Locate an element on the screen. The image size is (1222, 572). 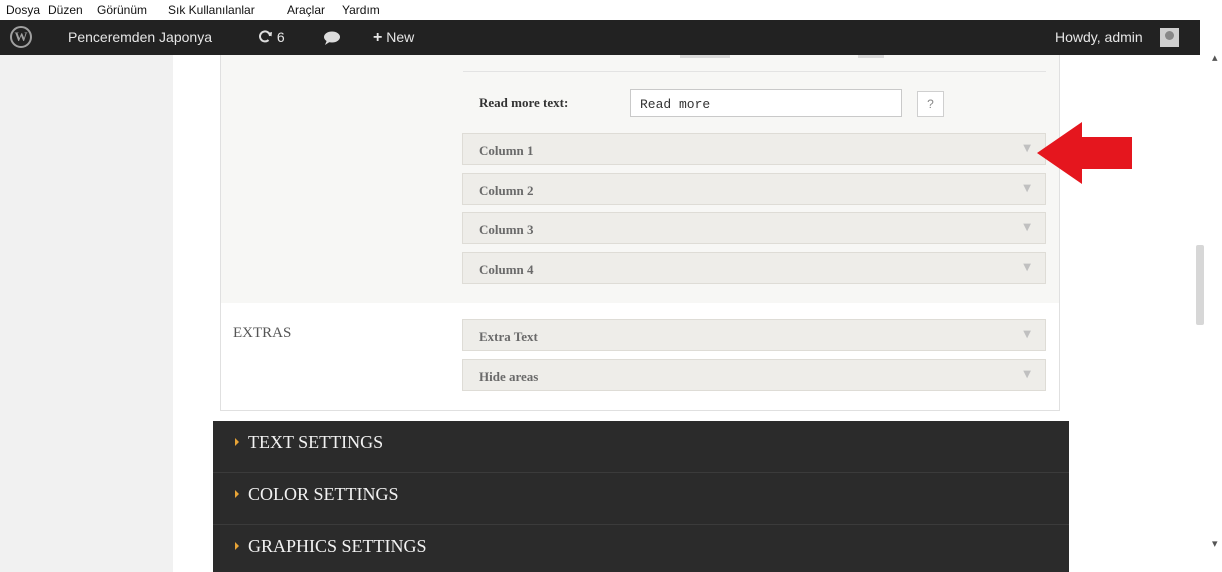
plus-icon: + is located at coordinates (378, 37).